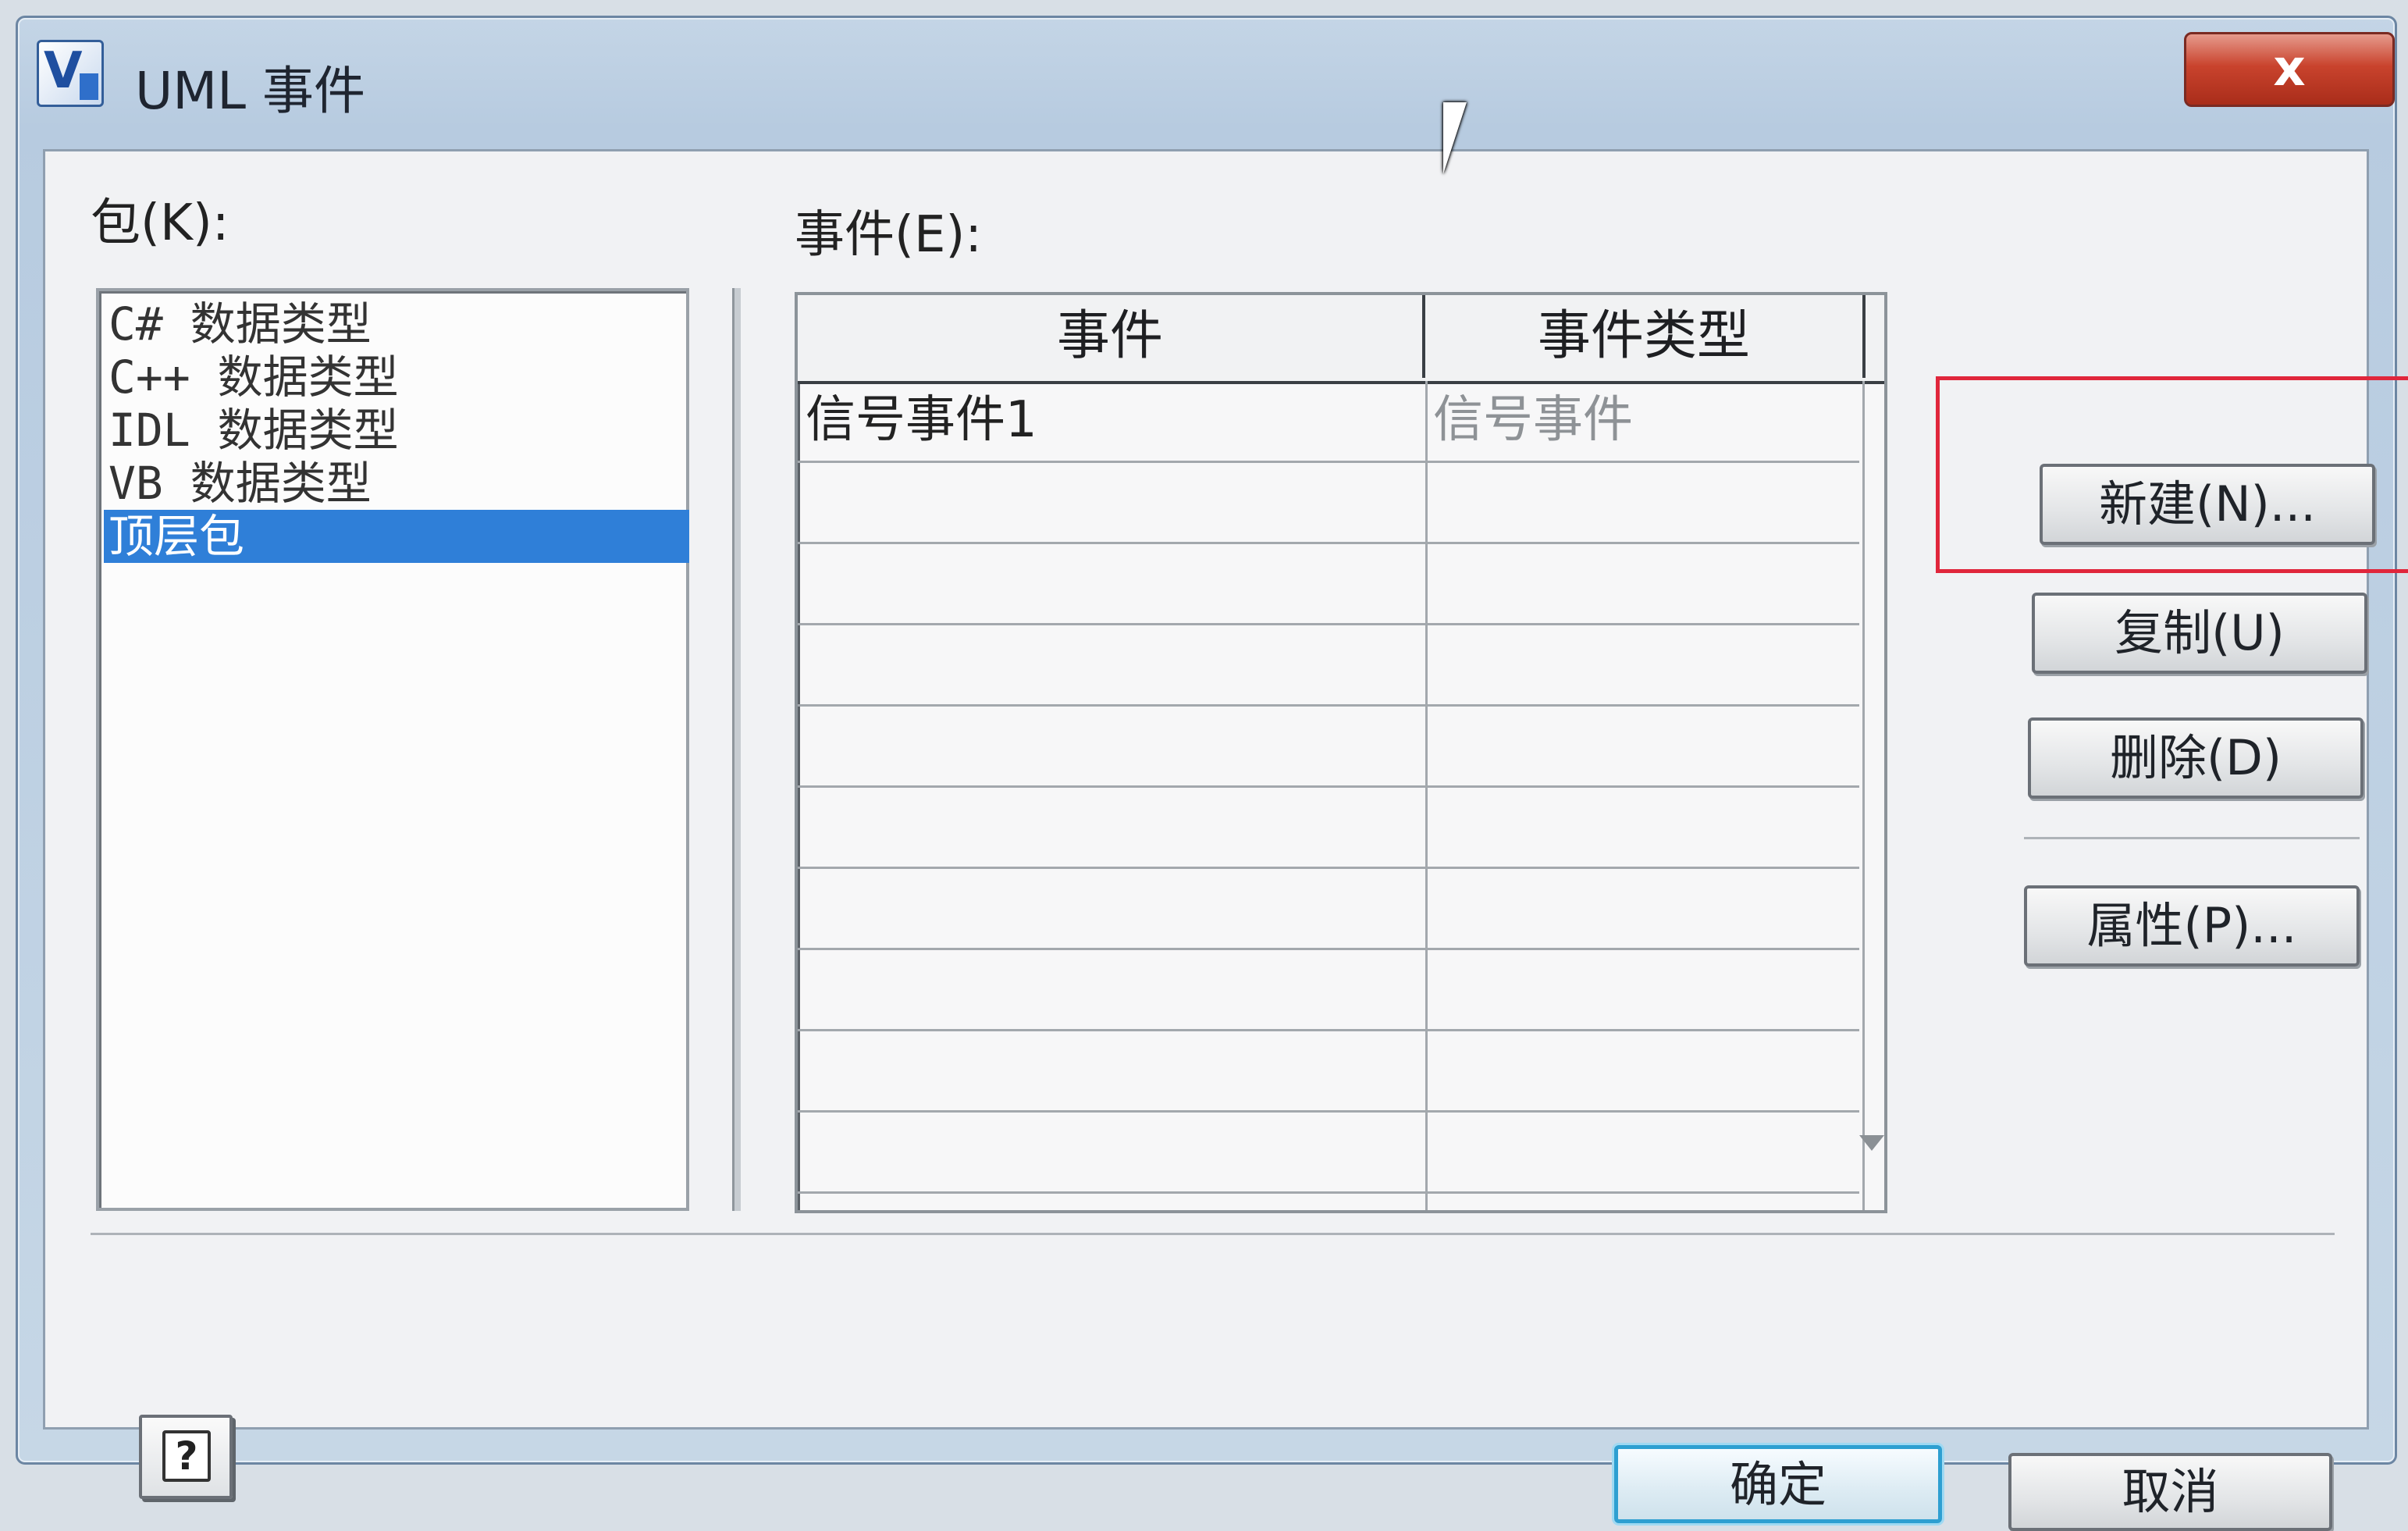  Describe the element at coordinates (392, 749) in the screenshot. I see `packages-list: C# 数据类型 C++ 数据类型 IDL 数据类型 VB 数据类型 顶层包` at that location.